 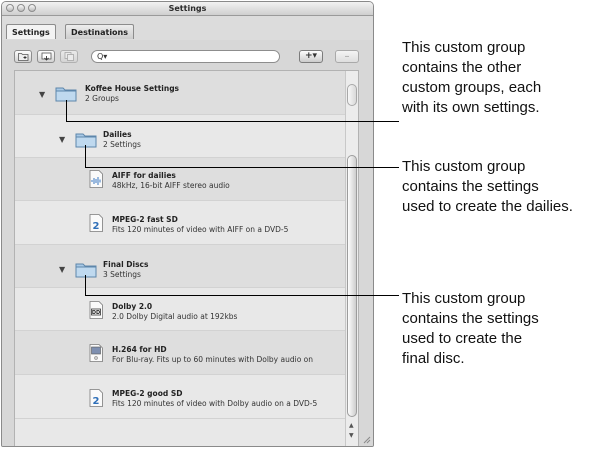 I want to click on audio-setting-icon, so click(x=96, y=179).